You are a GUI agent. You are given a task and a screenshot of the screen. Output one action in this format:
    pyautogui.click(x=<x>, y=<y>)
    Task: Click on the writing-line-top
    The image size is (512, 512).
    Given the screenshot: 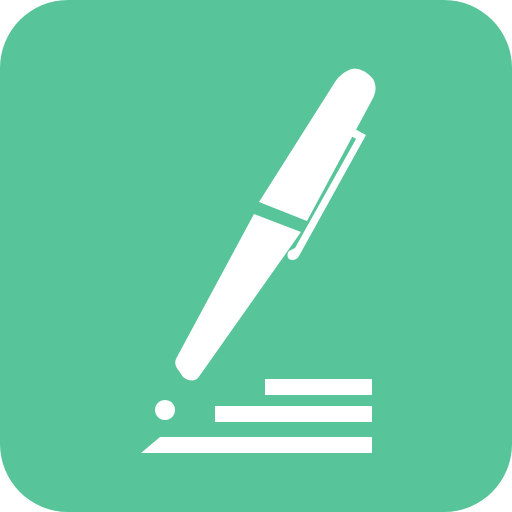 What is the action you would take?
    pyautogui.click(x=318, y=387)
    